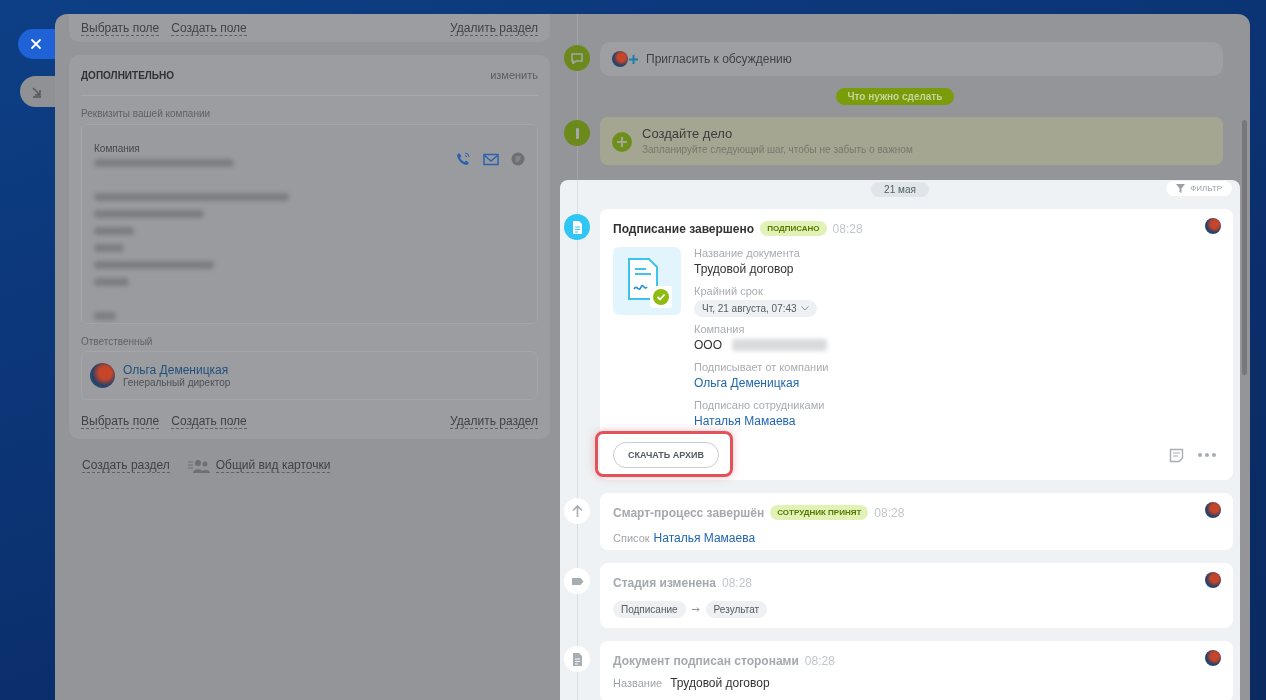 The height and width of the screenshot is (700, 1266). What do you see at coordinates (695, 609) in the screenshot?
I see `arrow-icon` at bounding box center [695, 609].